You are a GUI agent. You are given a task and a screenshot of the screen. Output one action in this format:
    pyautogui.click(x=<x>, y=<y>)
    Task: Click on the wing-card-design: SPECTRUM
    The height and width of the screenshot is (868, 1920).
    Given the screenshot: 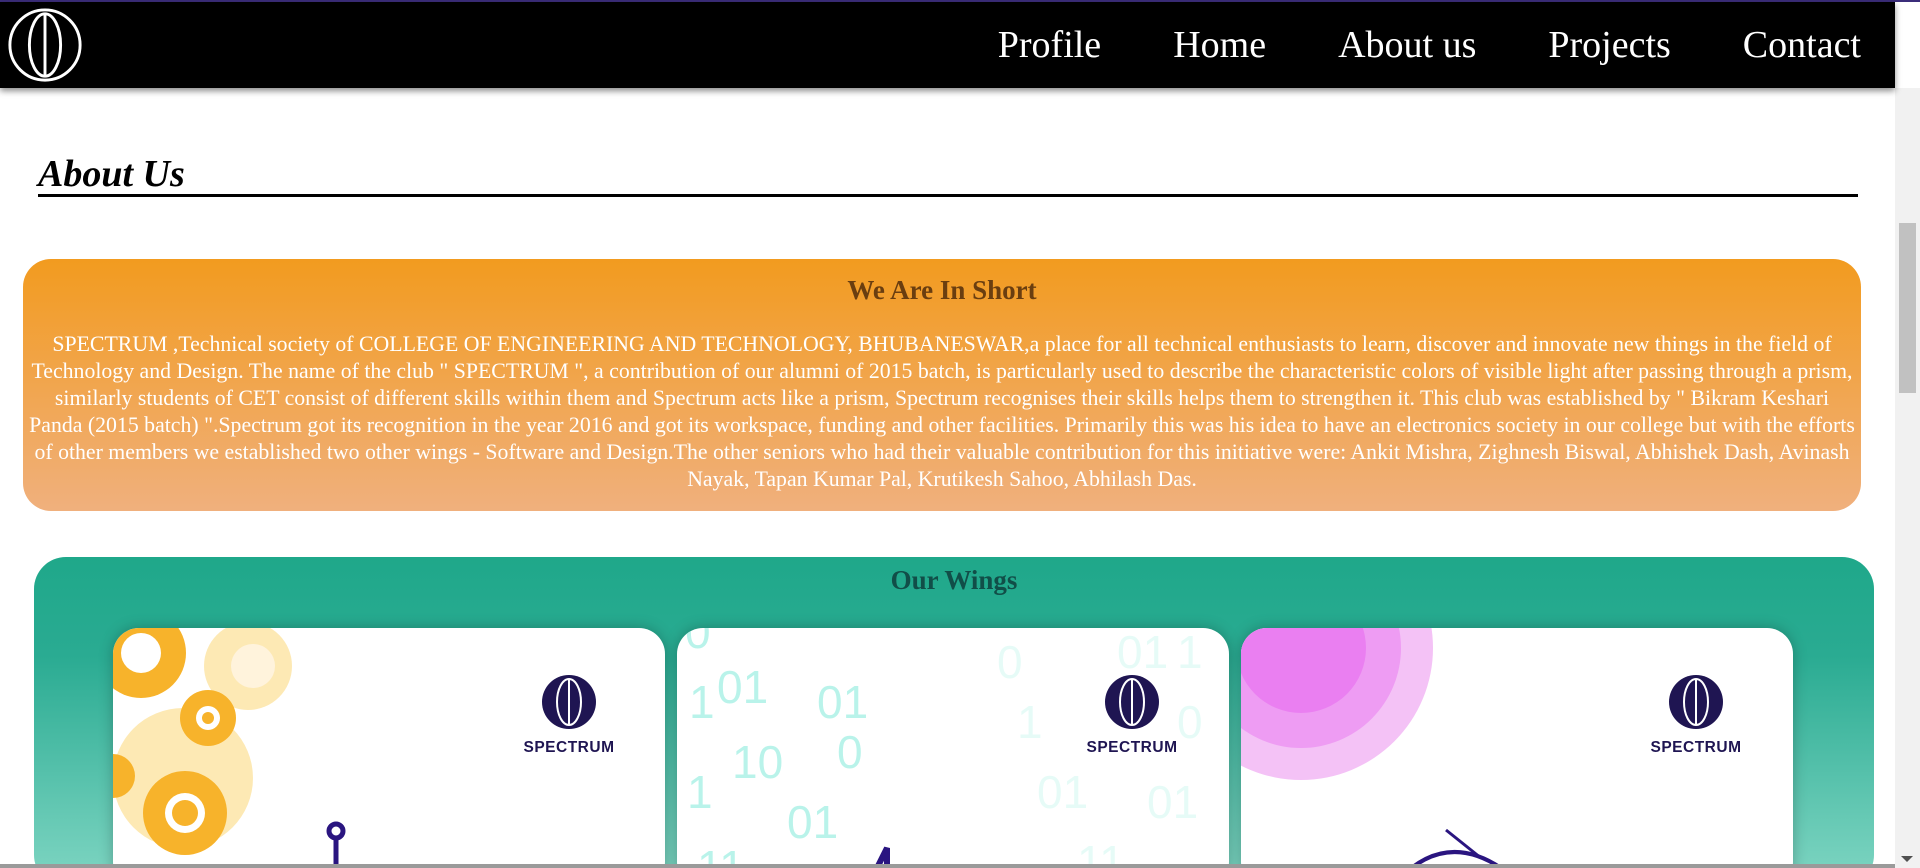 What is the action you would take?
    pyautogui.click(x=1517, y=748)
    